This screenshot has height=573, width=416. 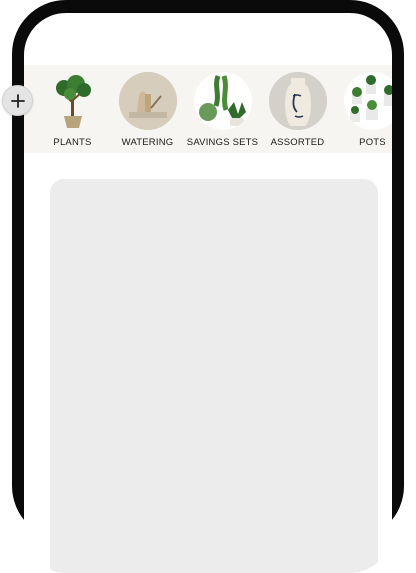 What do you see at coordinates (222, 142) in the screenshot?
I see `category-label: SAVINGS SETS` at bounding box center [222, 142].